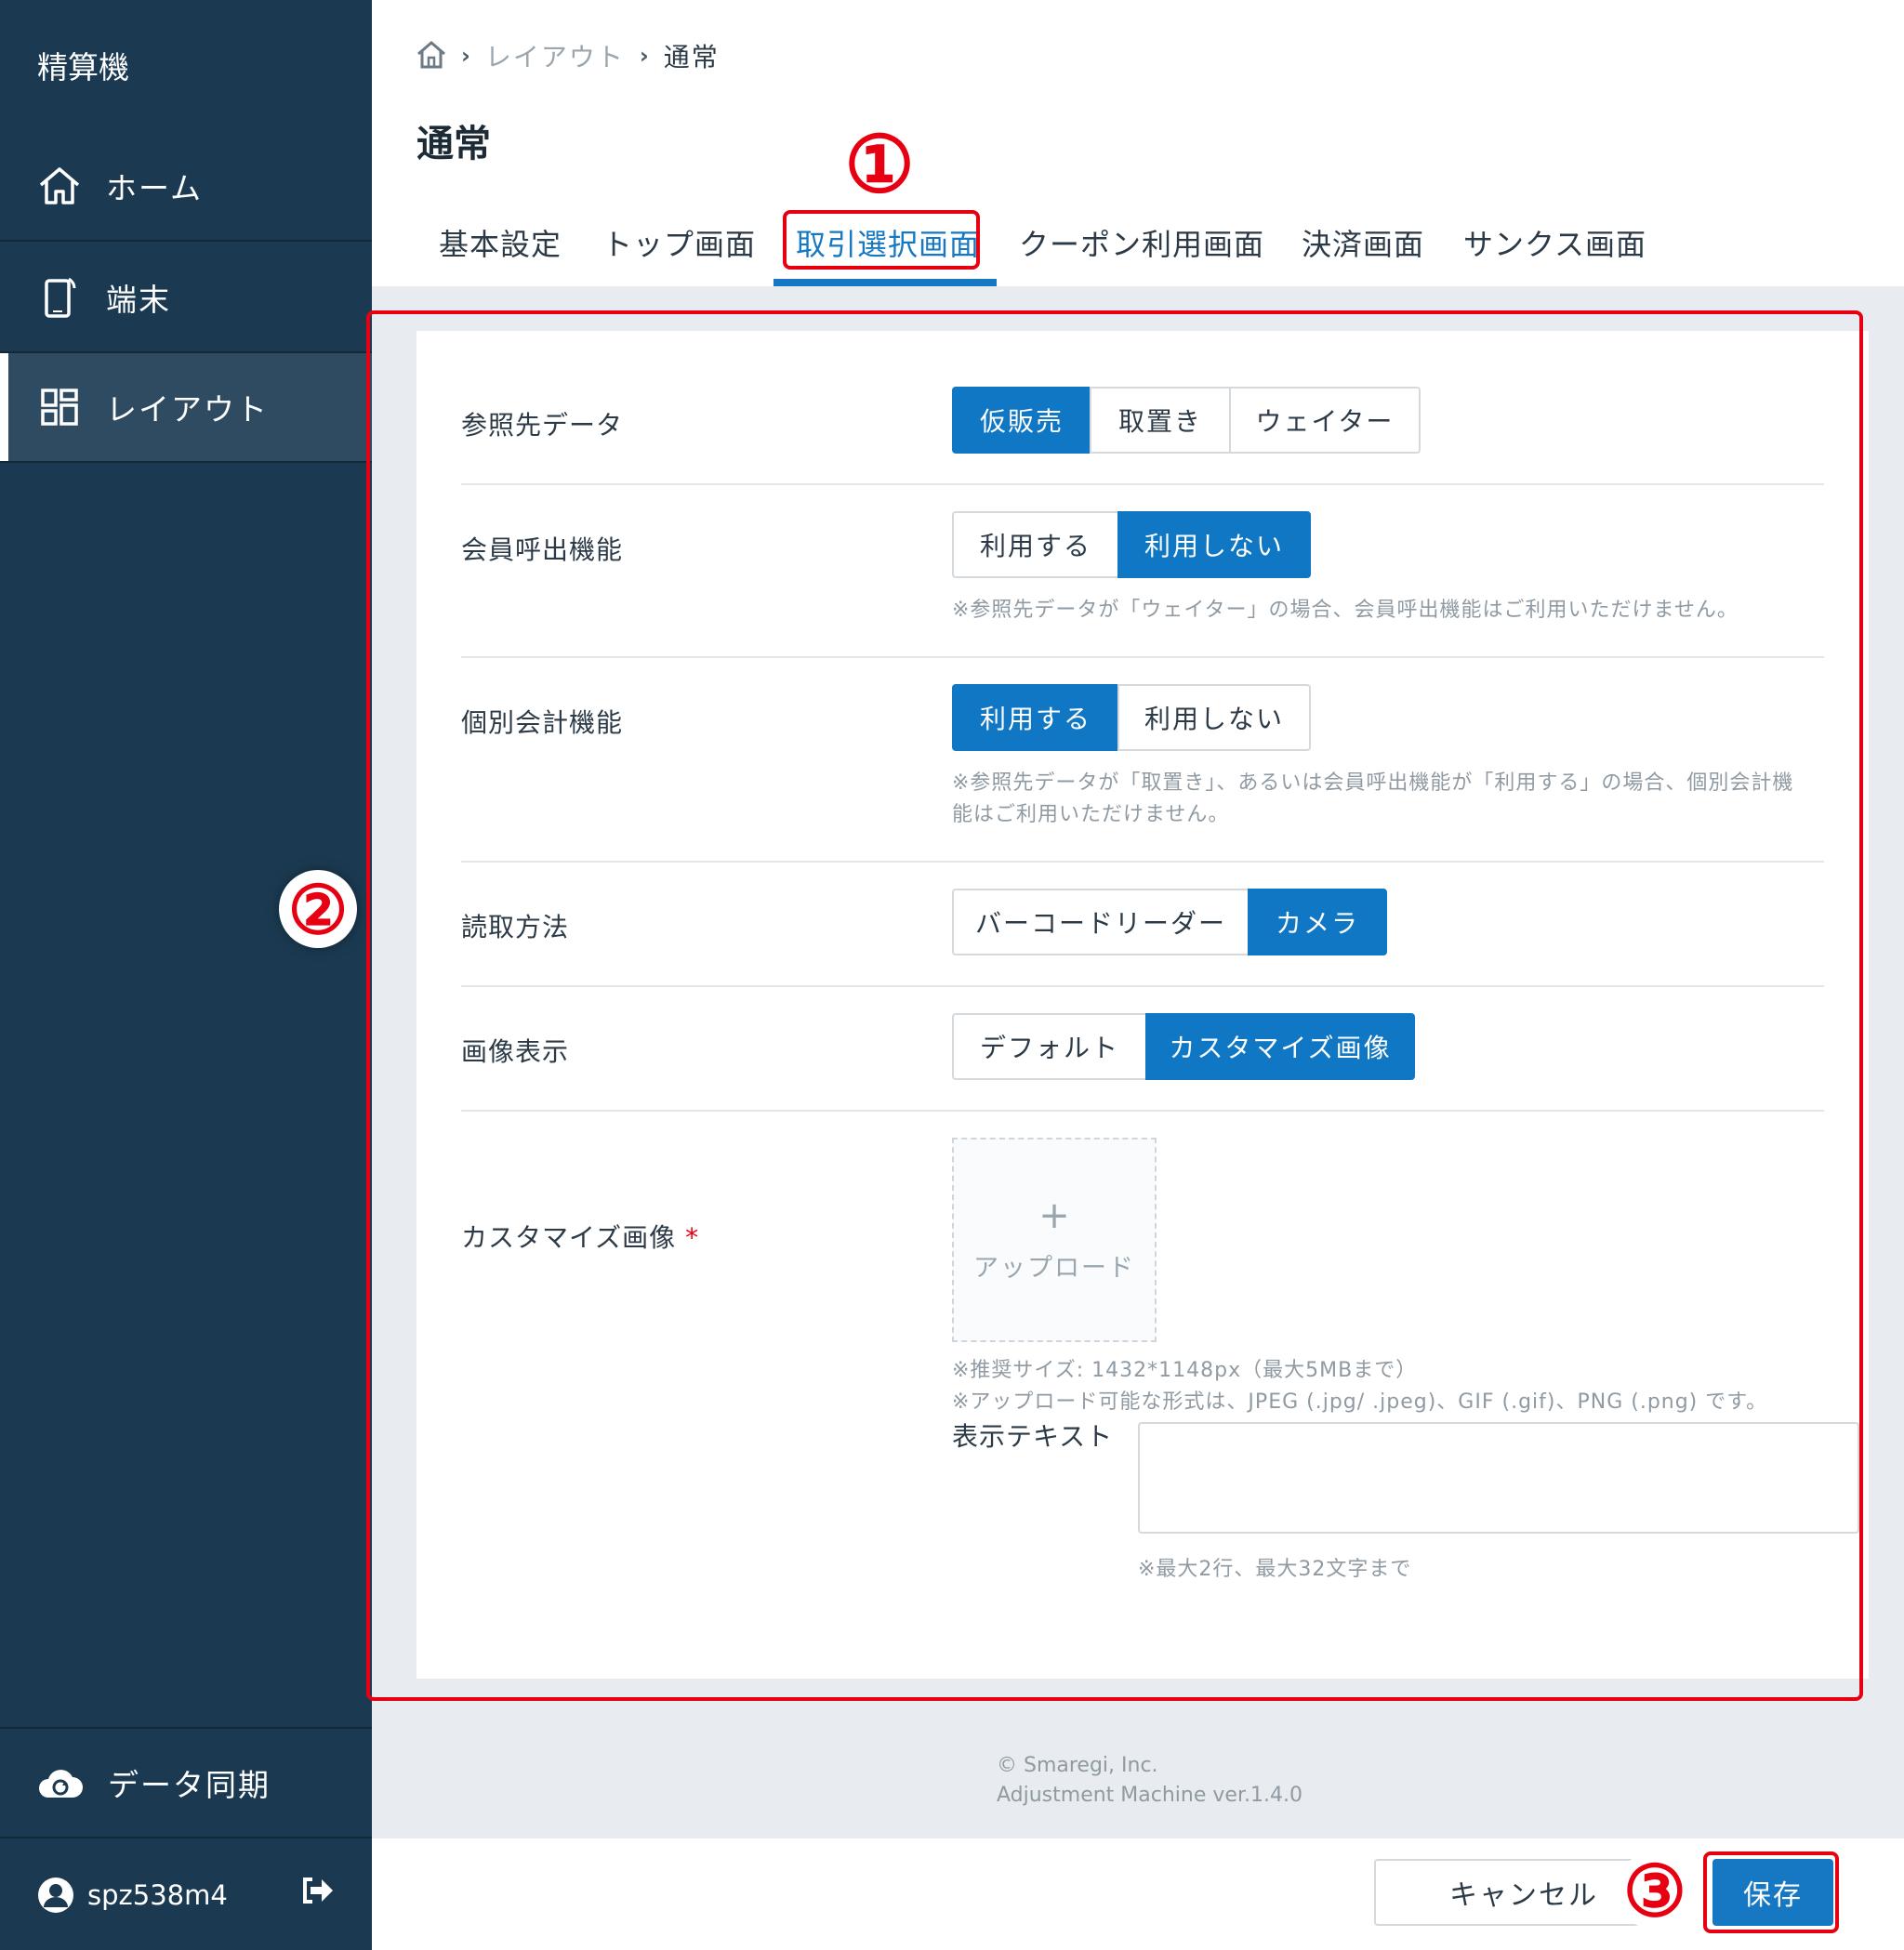  What do you see at coordinates (138, 300) in the screenshot?
I see `sidebar-item-label: 端末` at bounding box center [138, 300].